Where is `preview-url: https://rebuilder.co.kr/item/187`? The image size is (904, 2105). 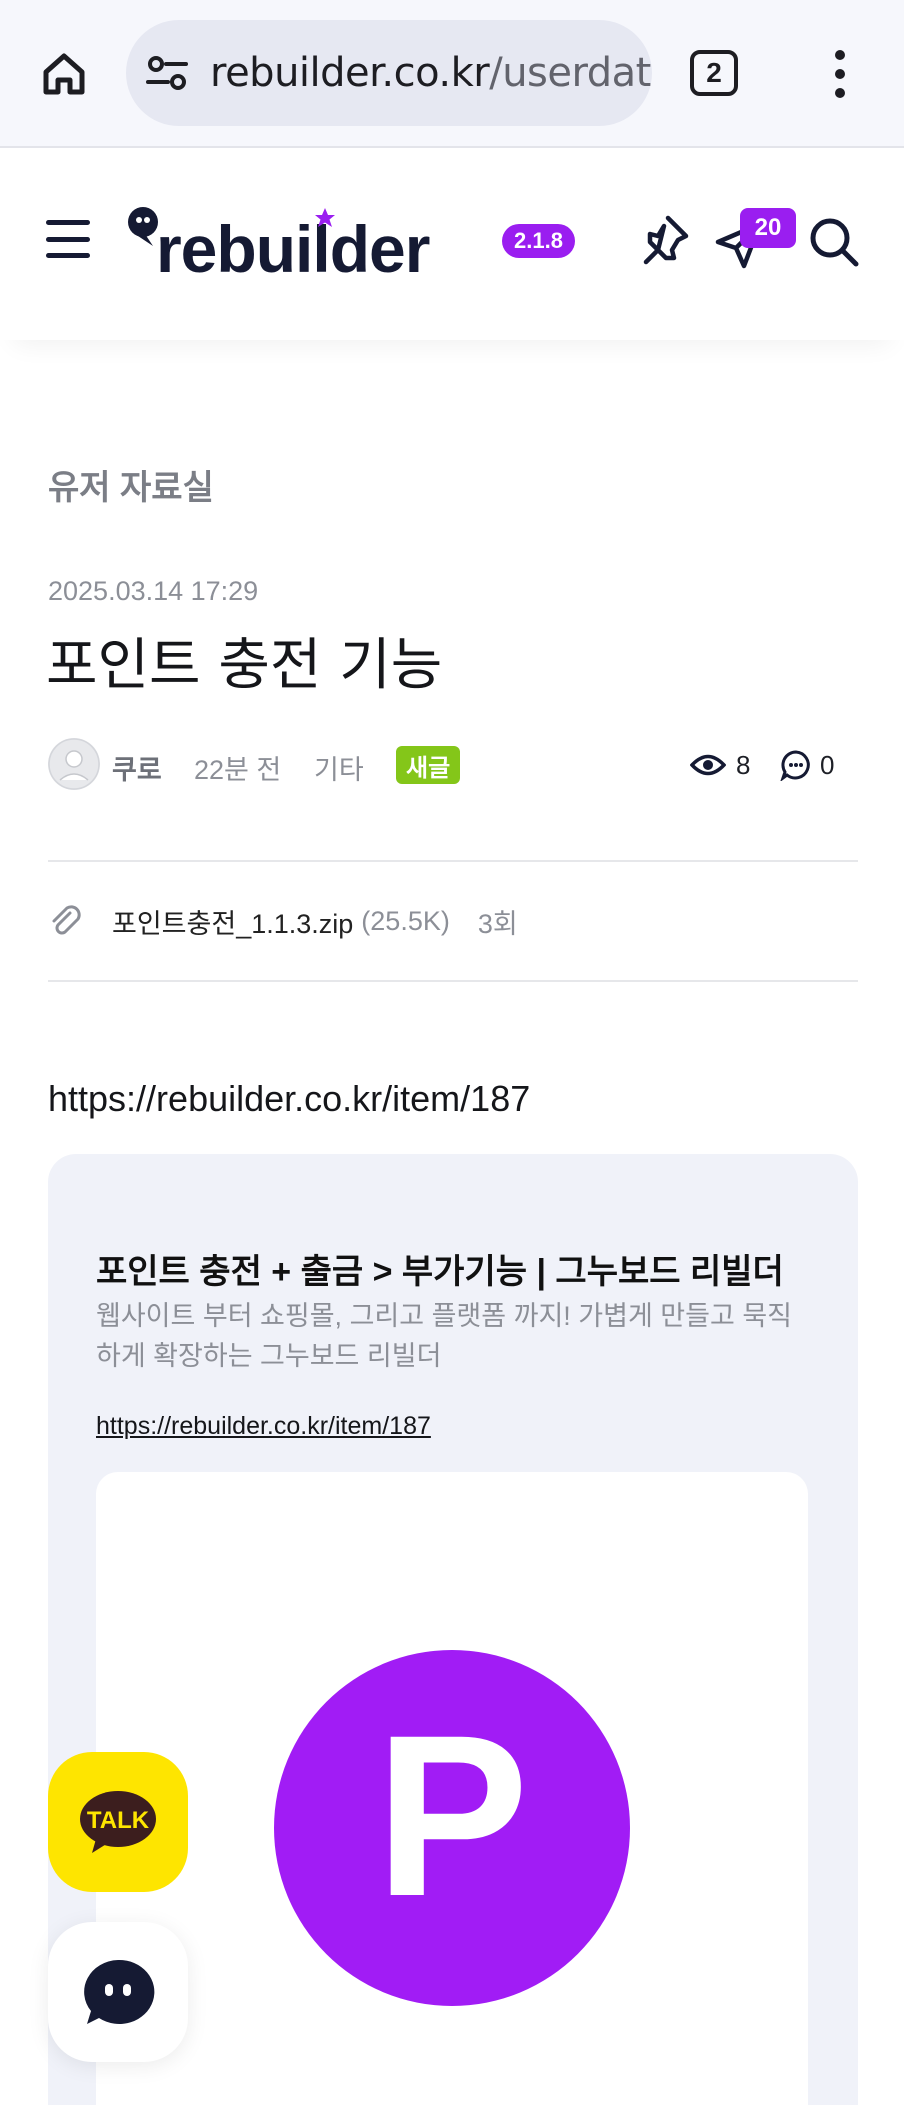
preview-url: https://rebuilder.co.kr/item/187 is located at coordinates (263, 1426).